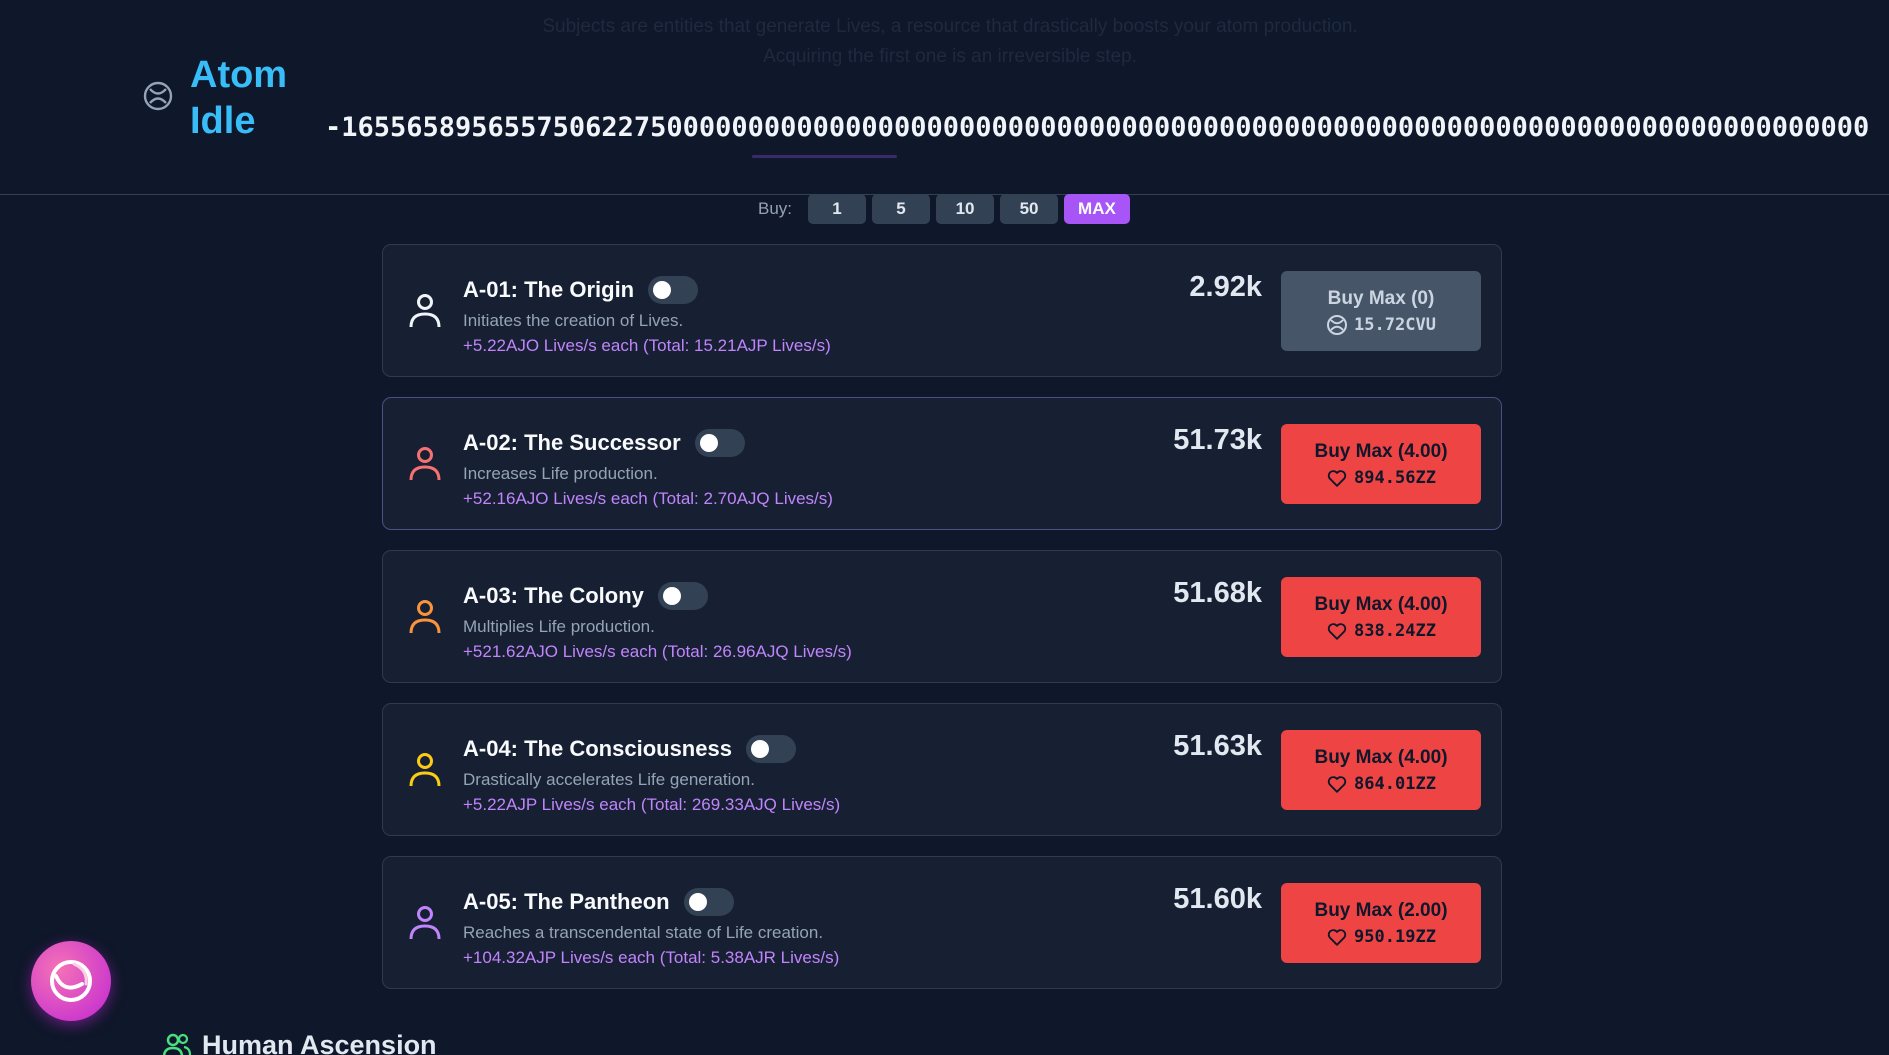 Image resolution: width=1889 pixels, height=1055 pixels. Describe the element at coordinates (1097, 209) in the screenshot. I see `buy-amount-max-button: MAX` at that location.